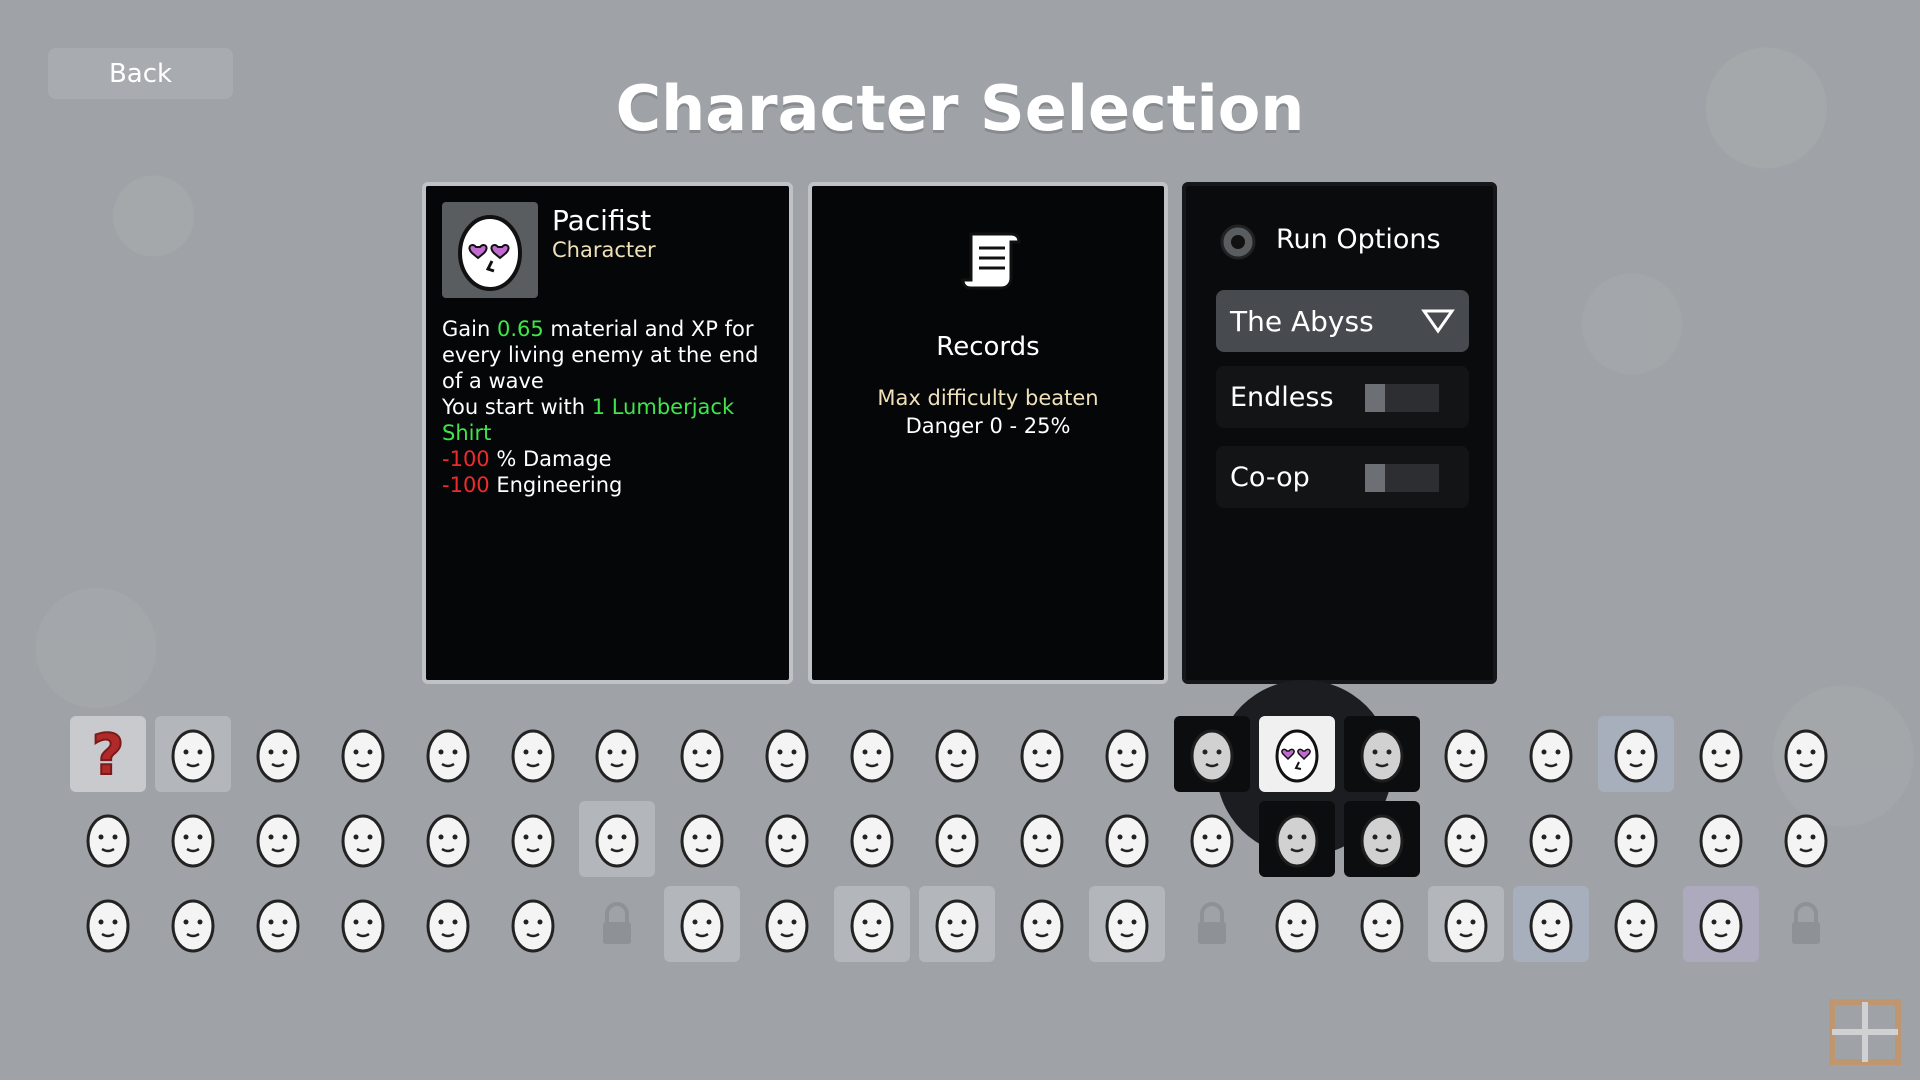 The image size is (1920, 1080). Describe the element at coordinates (1212, 923) in the screenshot. I see `lock-icon` at that location.